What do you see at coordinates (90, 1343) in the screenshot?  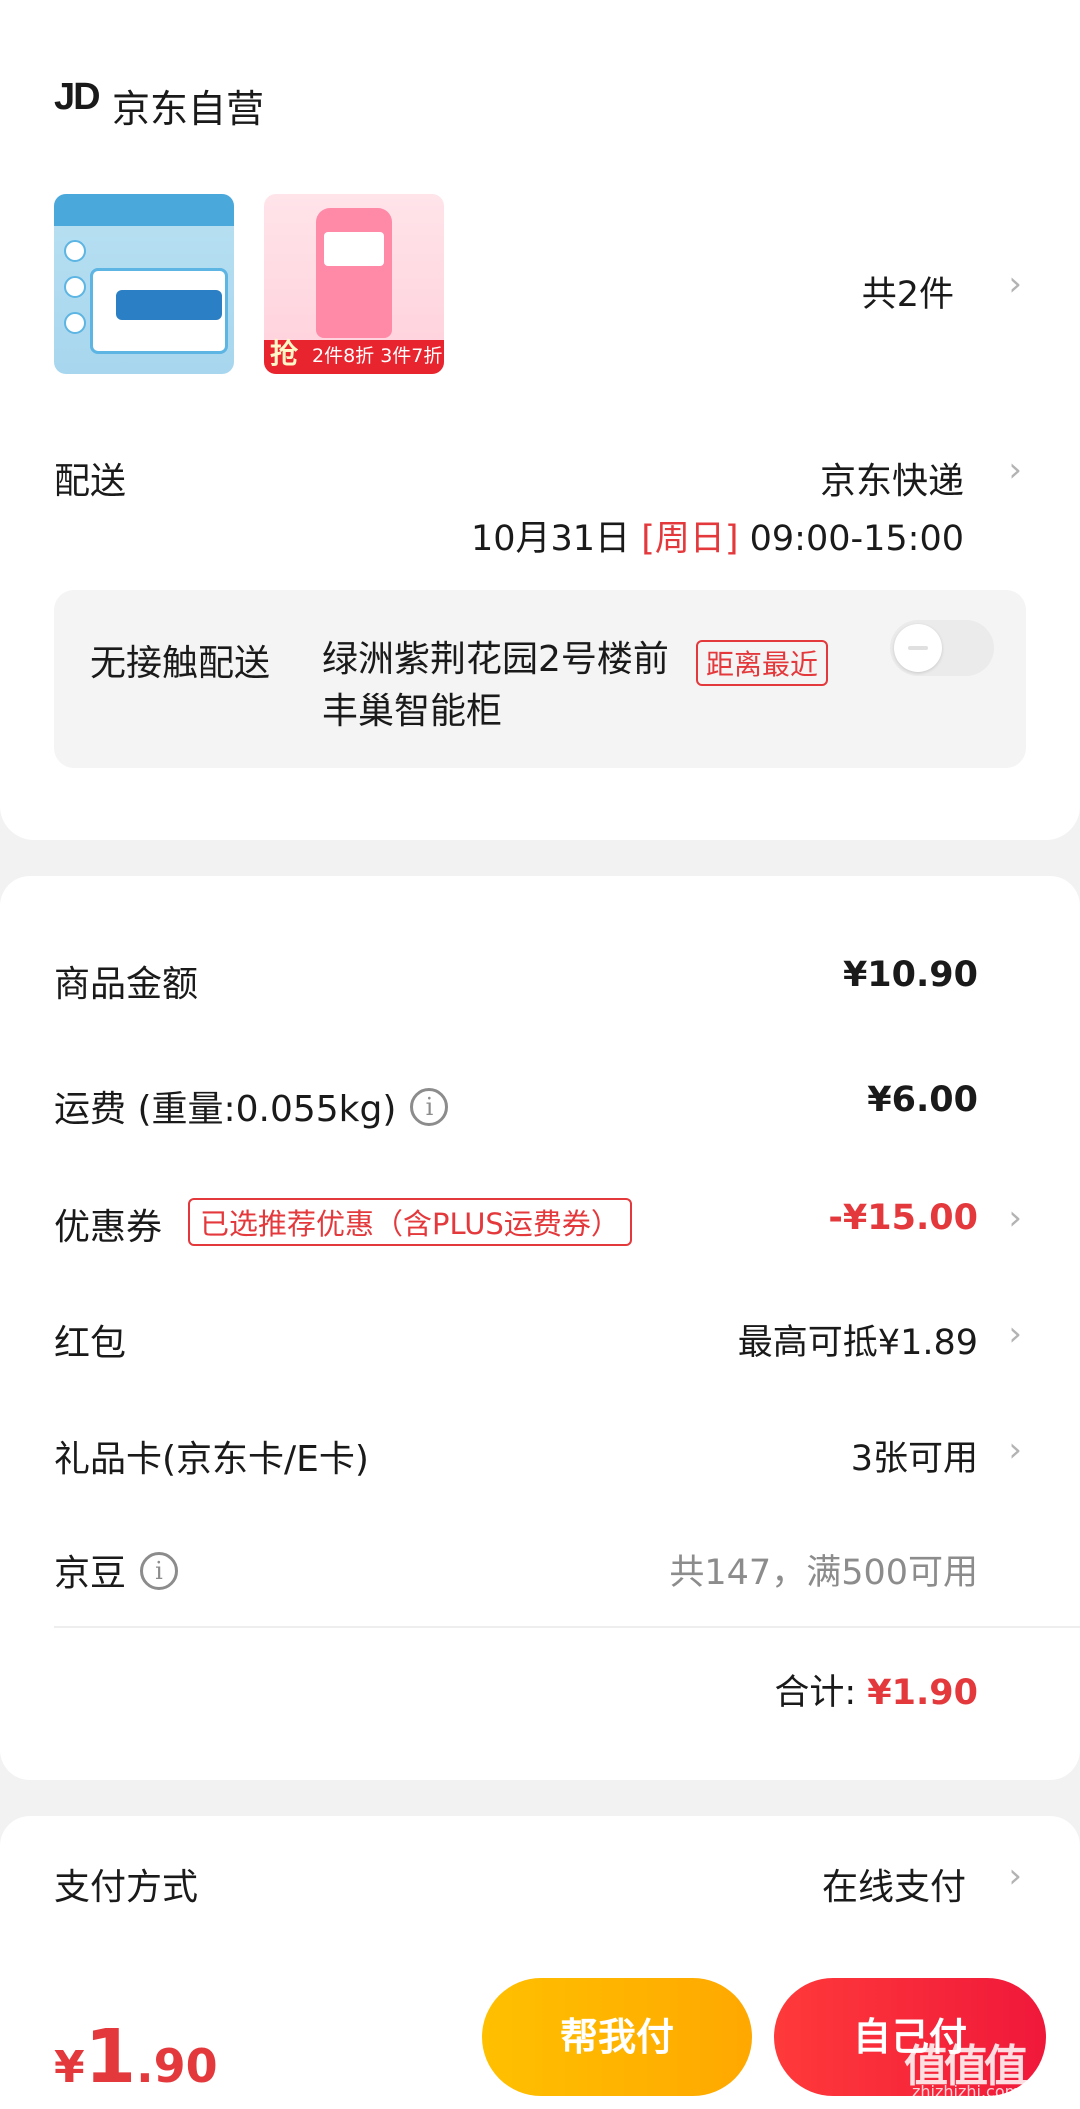 I see `red-packet-label: 红包` at bounding box center [90, 1343].